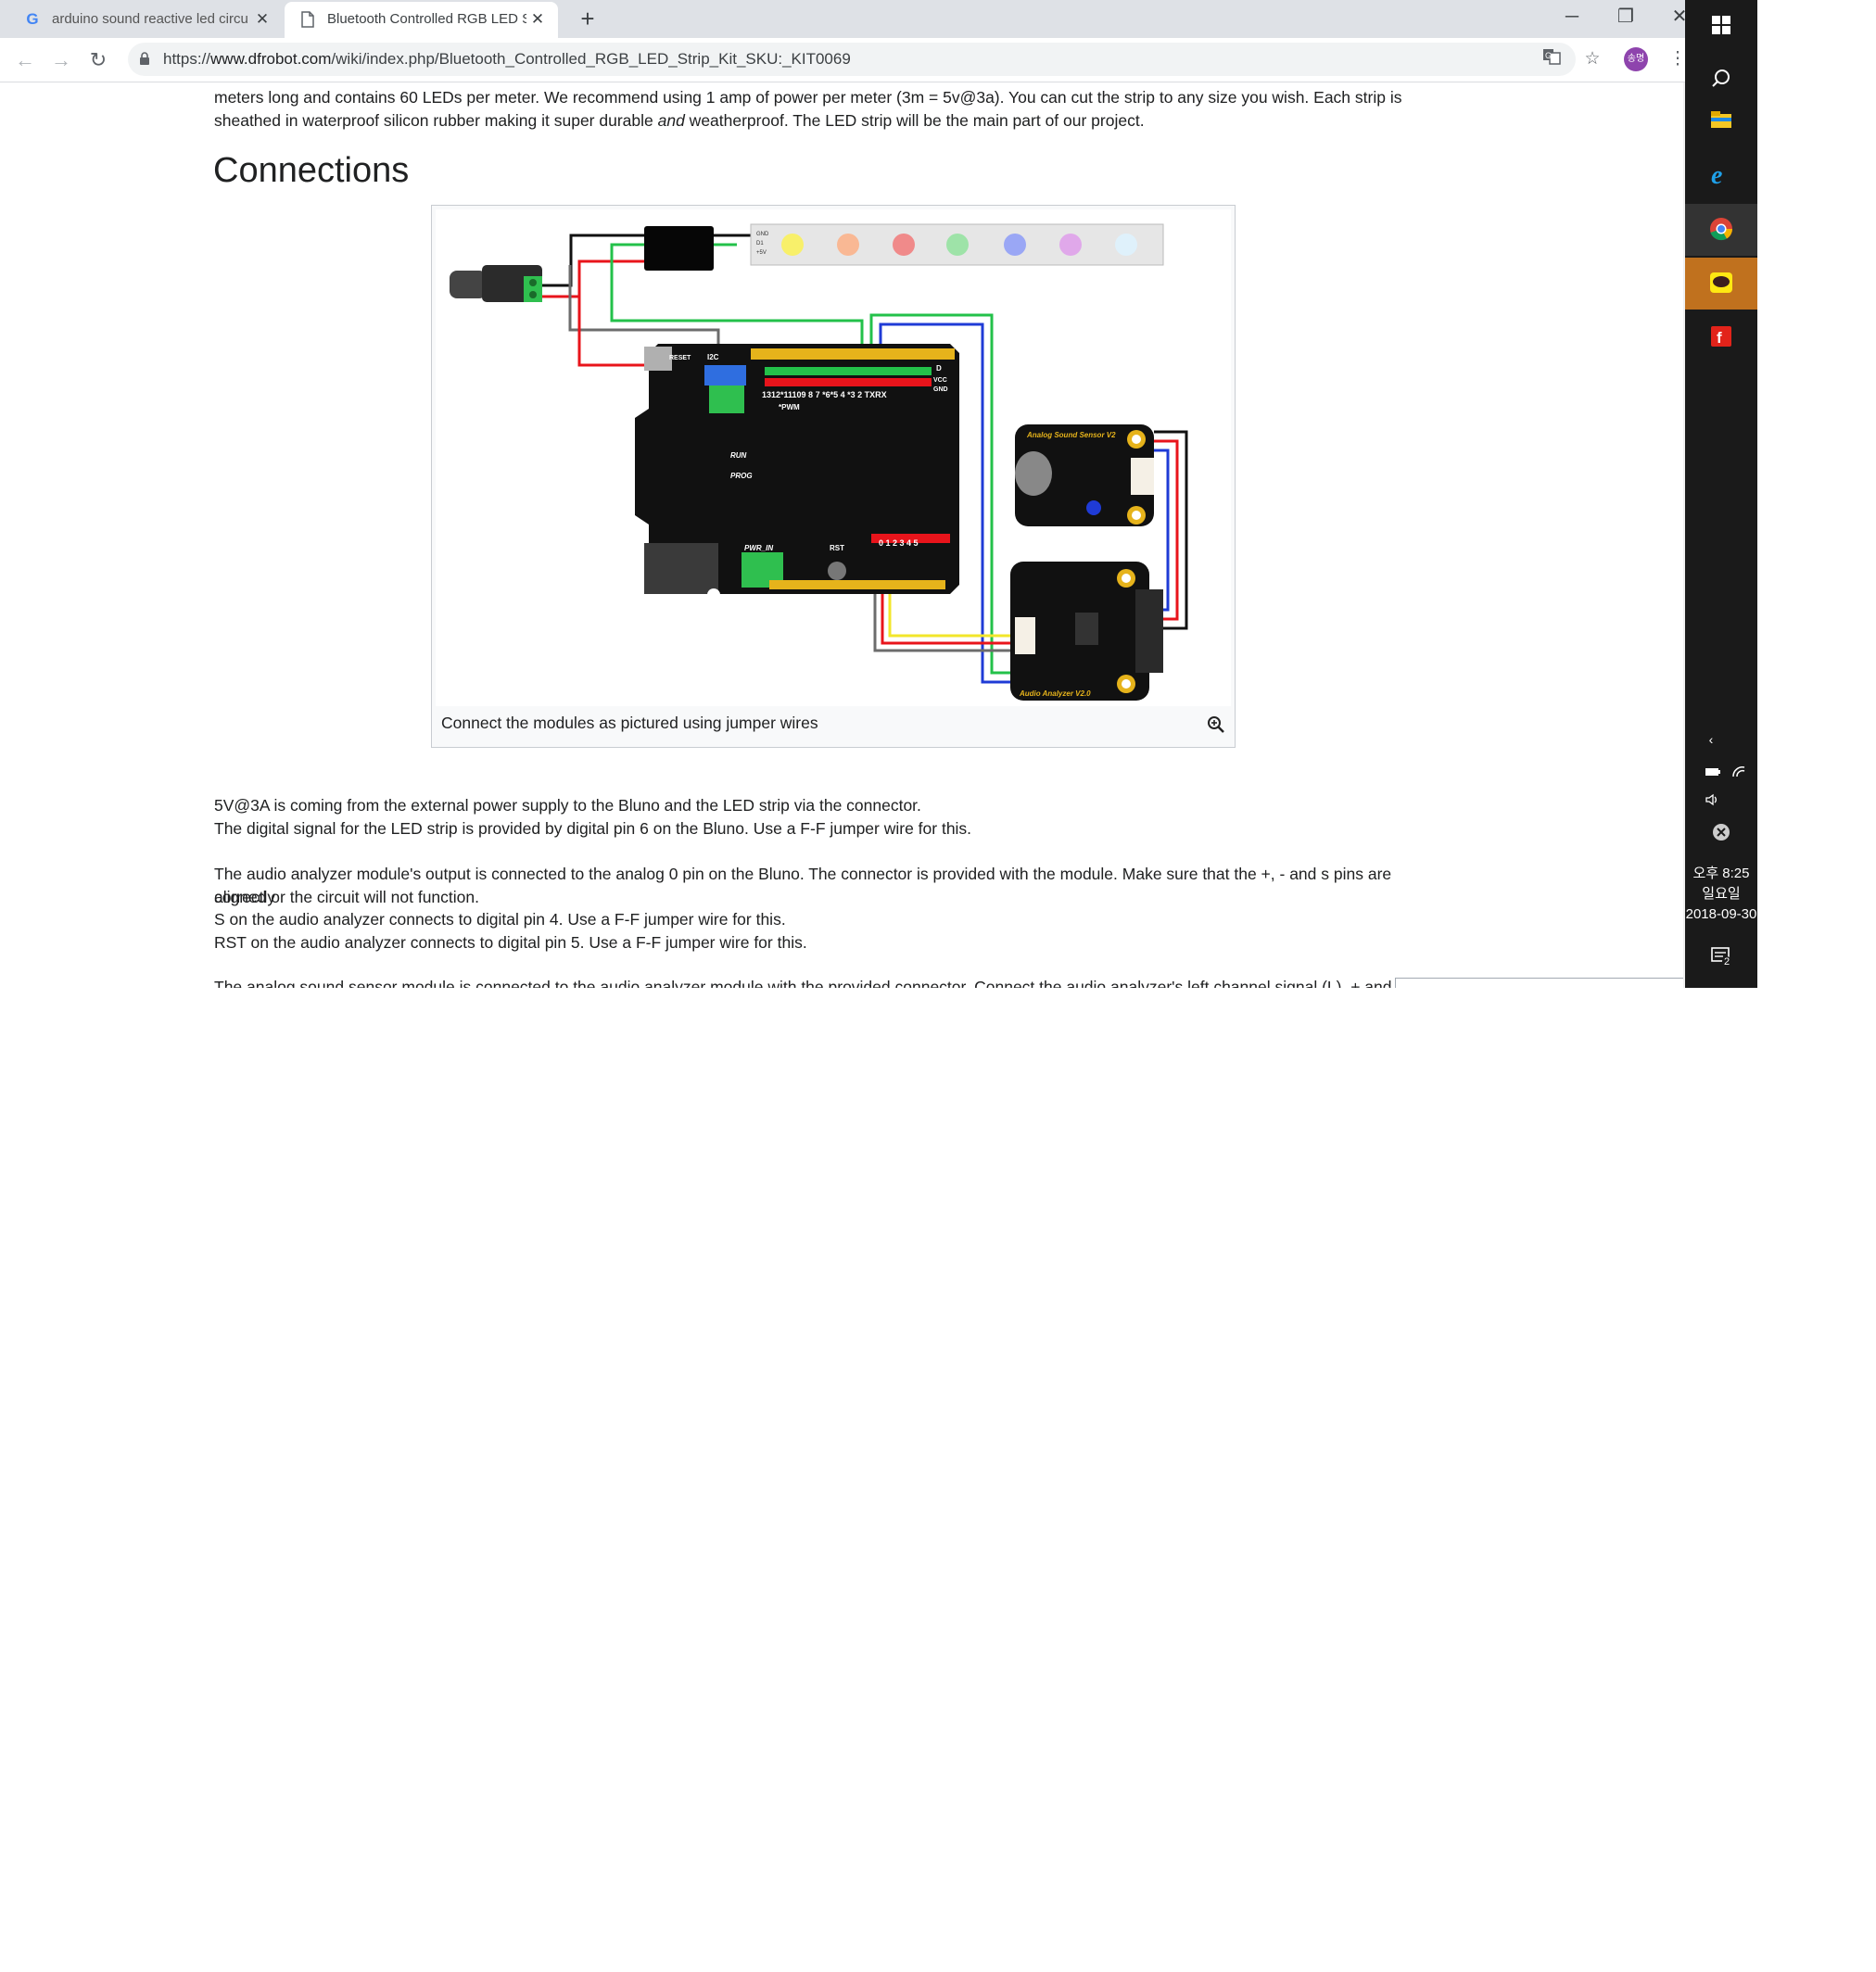  I want to click on chrome-button, so click(1721, 230).